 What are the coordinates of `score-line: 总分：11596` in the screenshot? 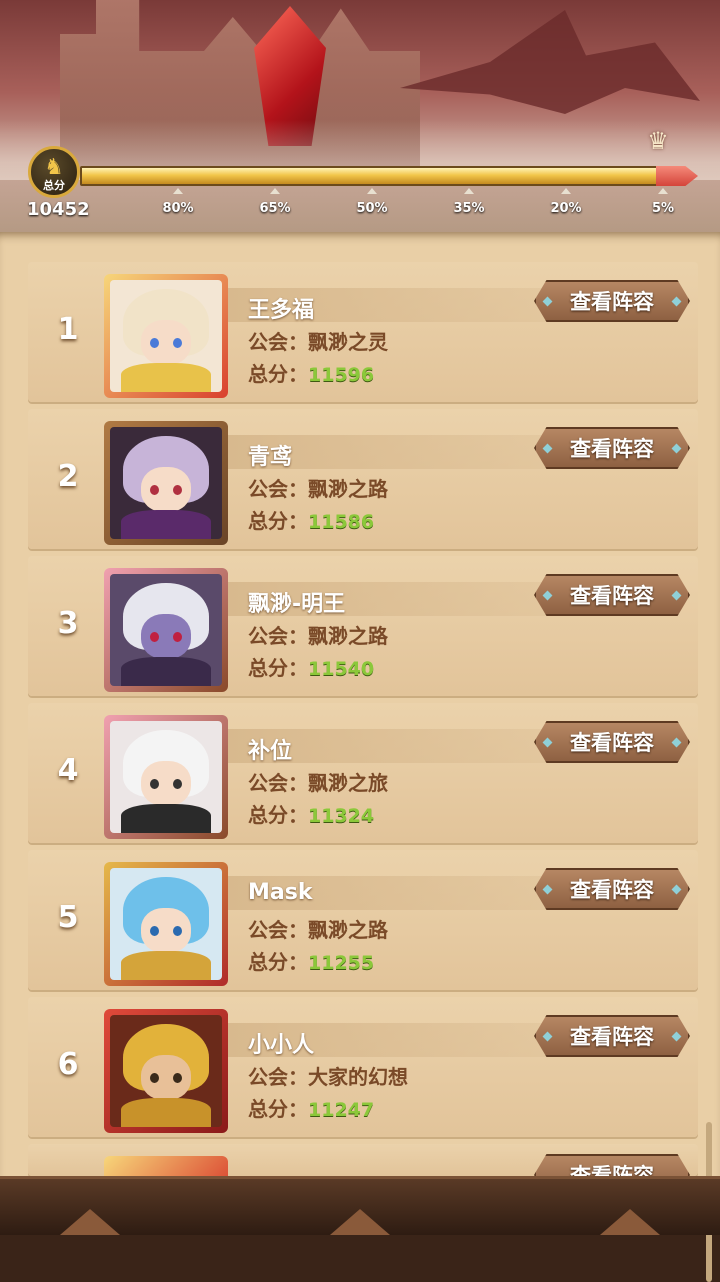 It's located at (311, 372).